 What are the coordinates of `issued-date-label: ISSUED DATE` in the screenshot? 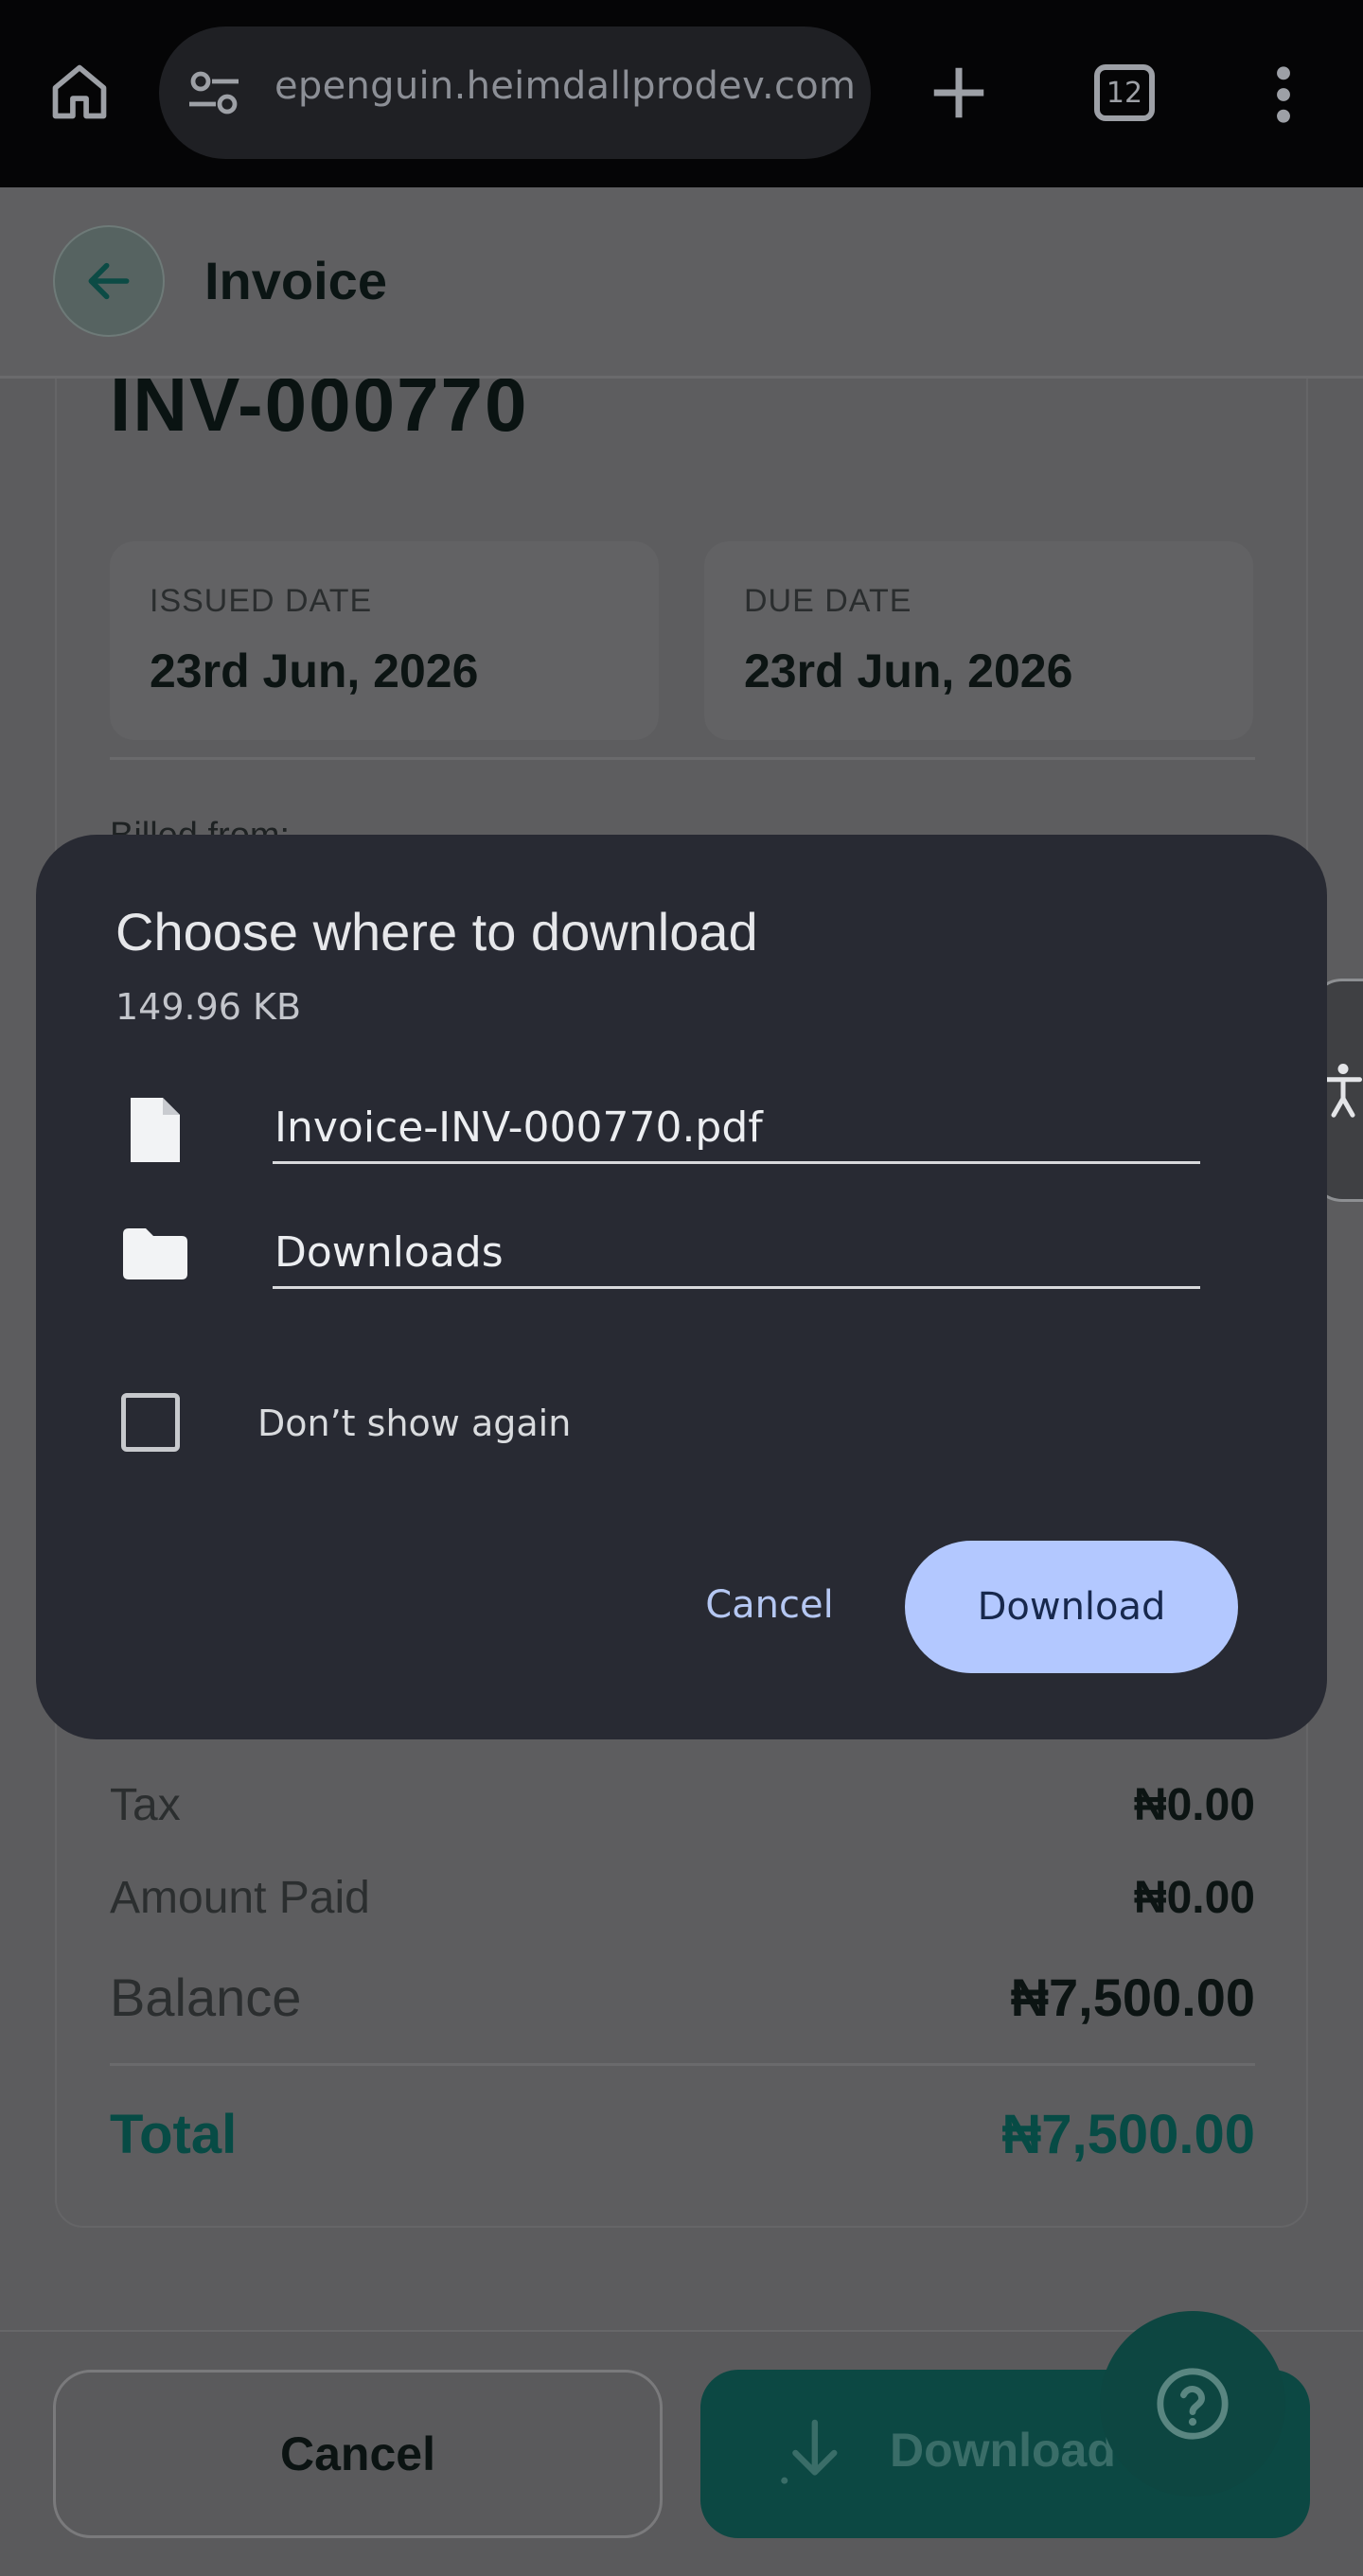 It's located at (261, 601).